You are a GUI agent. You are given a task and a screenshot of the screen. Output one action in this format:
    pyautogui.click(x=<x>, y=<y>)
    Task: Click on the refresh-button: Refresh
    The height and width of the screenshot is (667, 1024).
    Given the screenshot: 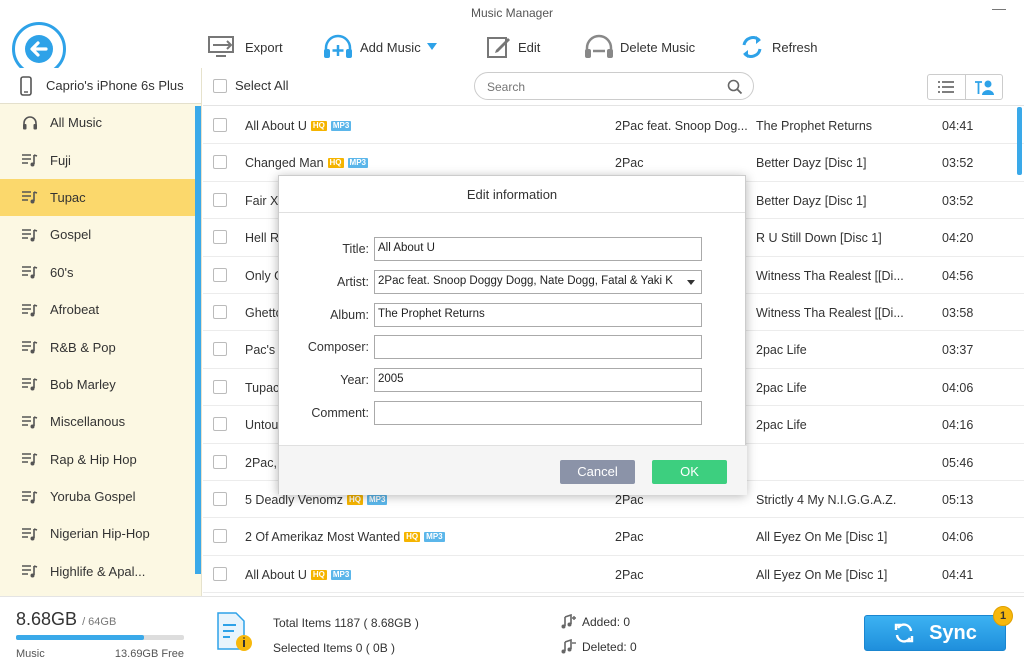 What is the action you would take?
    pyautogui.click(x=778, y=47)
    